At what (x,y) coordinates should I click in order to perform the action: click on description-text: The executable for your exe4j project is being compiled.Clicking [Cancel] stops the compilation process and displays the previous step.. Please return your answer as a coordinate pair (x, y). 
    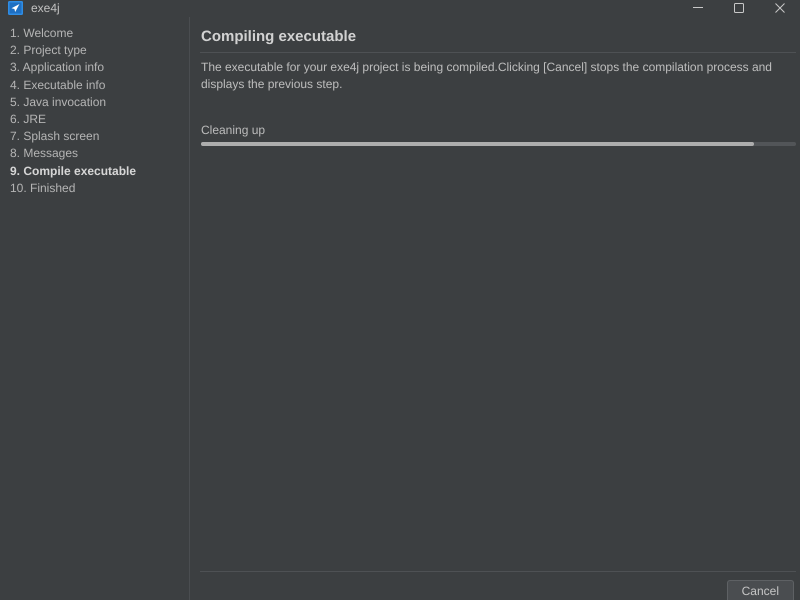
    Looking at the image, I should click on (486, 76).